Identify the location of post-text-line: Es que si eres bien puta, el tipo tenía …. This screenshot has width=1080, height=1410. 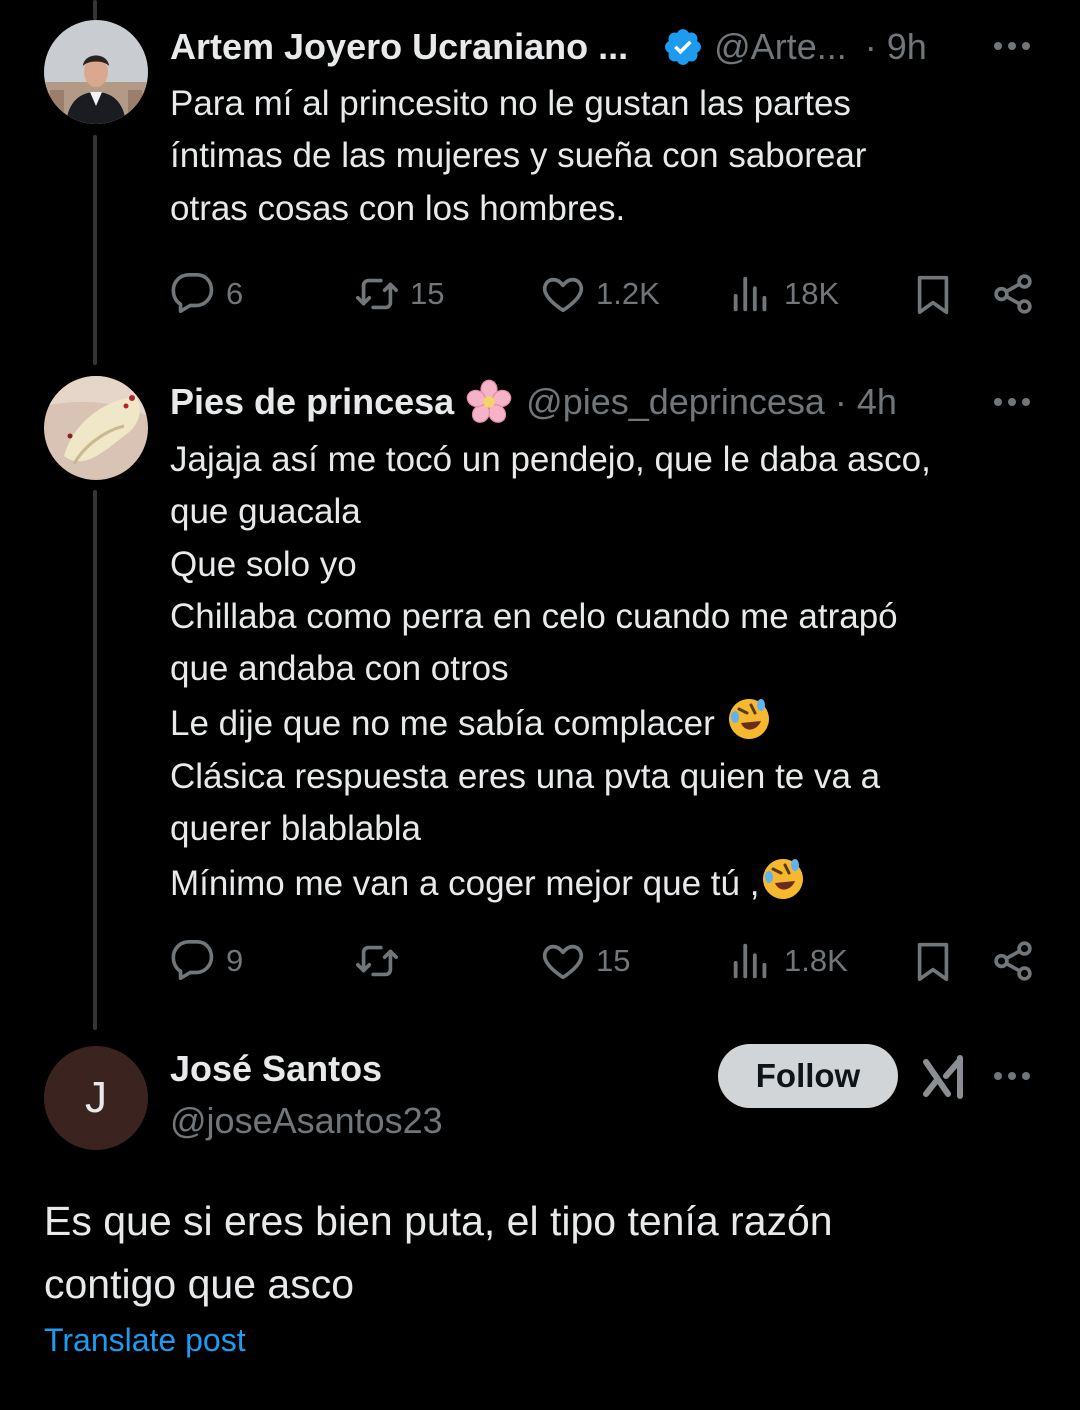
(438, 1221).